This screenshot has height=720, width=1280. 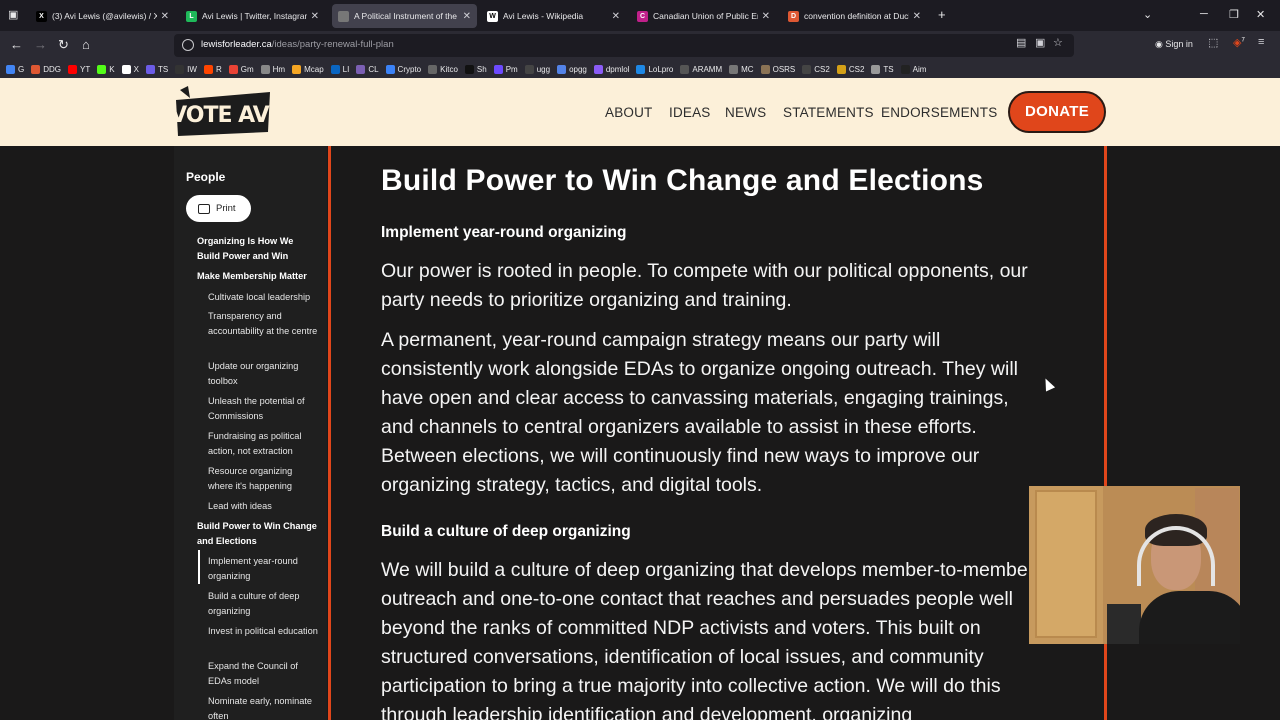 I want to click on bookmark-item: DDG, so click(x=46, y=69).